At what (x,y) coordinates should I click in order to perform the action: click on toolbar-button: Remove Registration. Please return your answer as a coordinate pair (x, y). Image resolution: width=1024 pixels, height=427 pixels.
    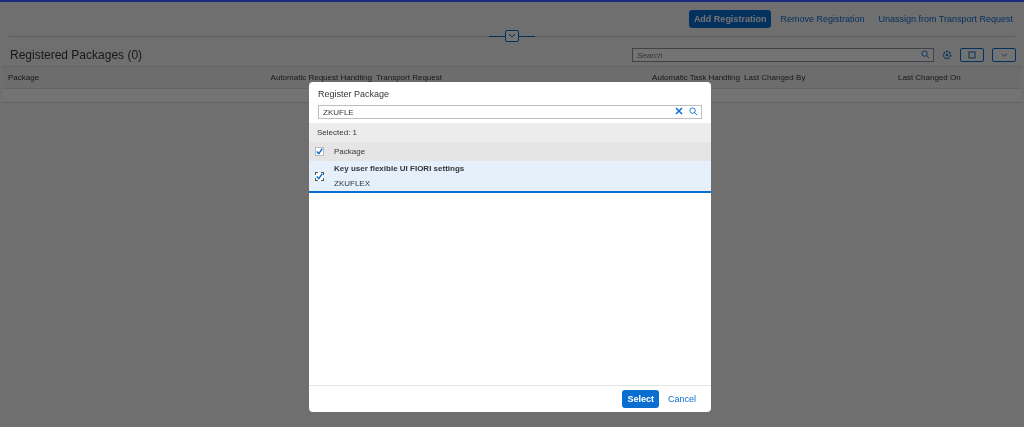
    Looking at the image, I should click on (822, 19).